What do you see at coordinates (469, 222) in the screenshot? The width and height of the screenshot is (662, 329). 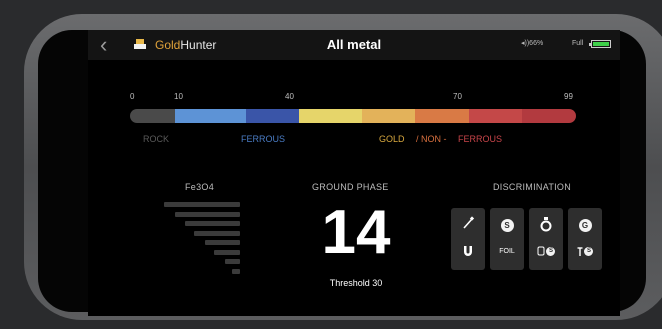 I see `nail-icon` at bounding box center [469, 222].